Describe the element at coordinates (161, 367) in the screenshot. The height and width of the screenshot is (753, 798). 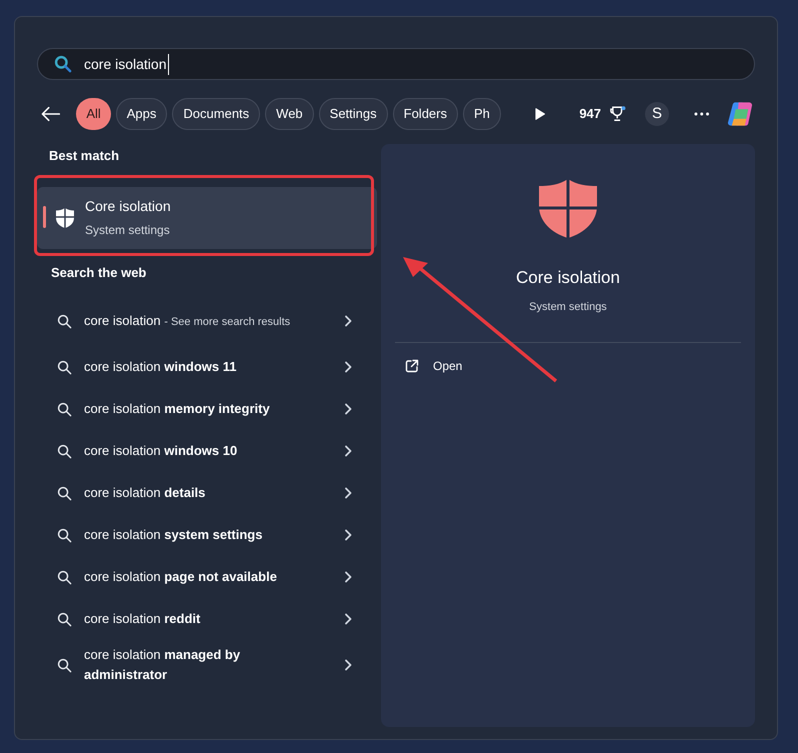
I see `suggestion-text: core isolation windows 11` at that location.